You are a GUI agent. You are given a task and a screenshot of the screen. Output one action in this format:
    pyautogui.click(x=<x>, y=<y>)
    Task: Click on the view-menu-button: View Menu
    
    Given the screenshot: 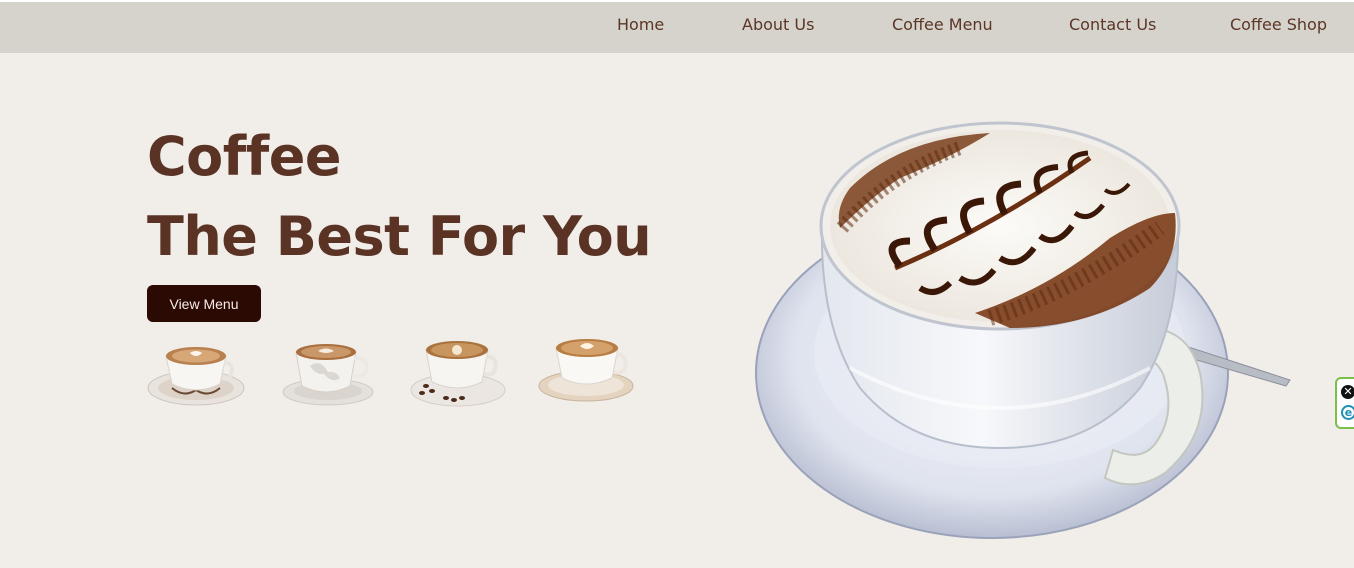 What is the action you would take?
    pyautogui.click(x=204, y=303)
    